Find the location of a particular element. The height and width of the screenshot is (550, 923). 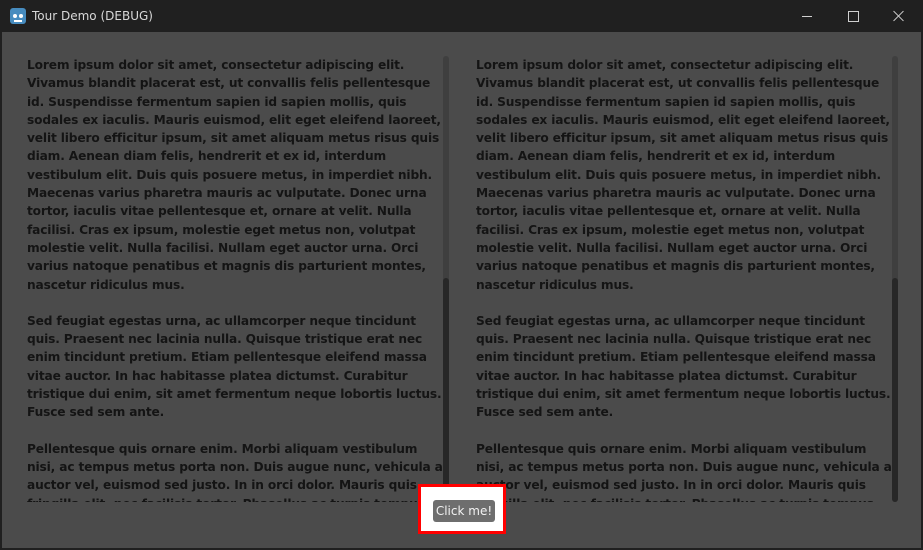

scrollbar-thumb-right is located at coordinates (895, 390).